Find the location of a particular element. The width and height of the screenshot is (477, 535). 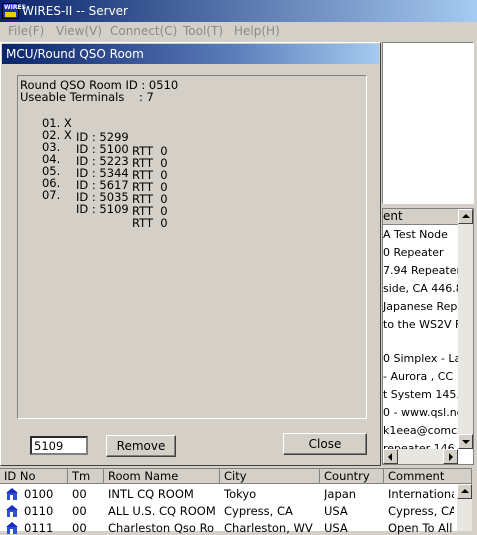

col-header-tm: Tm is located at coordinates (86, 476).